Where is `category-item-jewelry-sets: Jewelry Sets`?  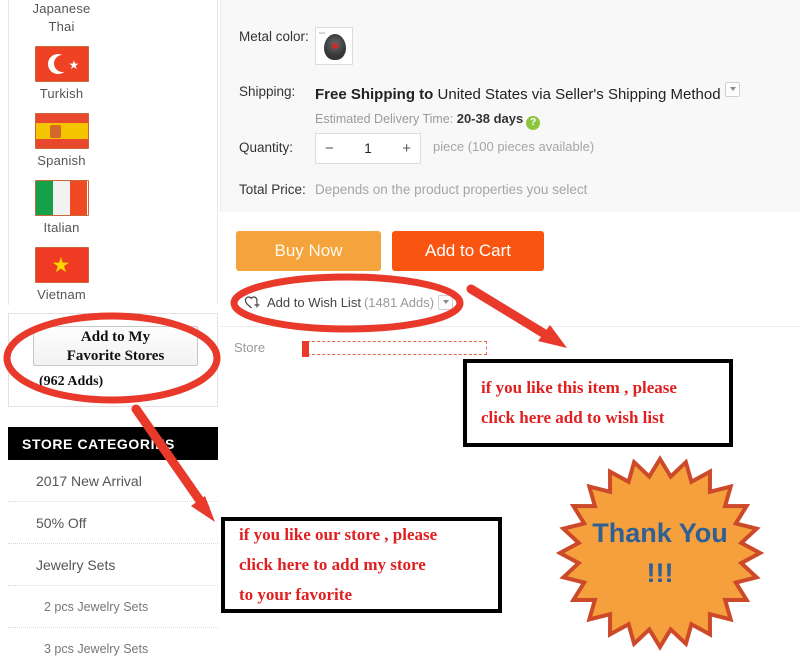 category-item-jewelry-sets: Jewelry Sets is located at coordinates (113, 565).